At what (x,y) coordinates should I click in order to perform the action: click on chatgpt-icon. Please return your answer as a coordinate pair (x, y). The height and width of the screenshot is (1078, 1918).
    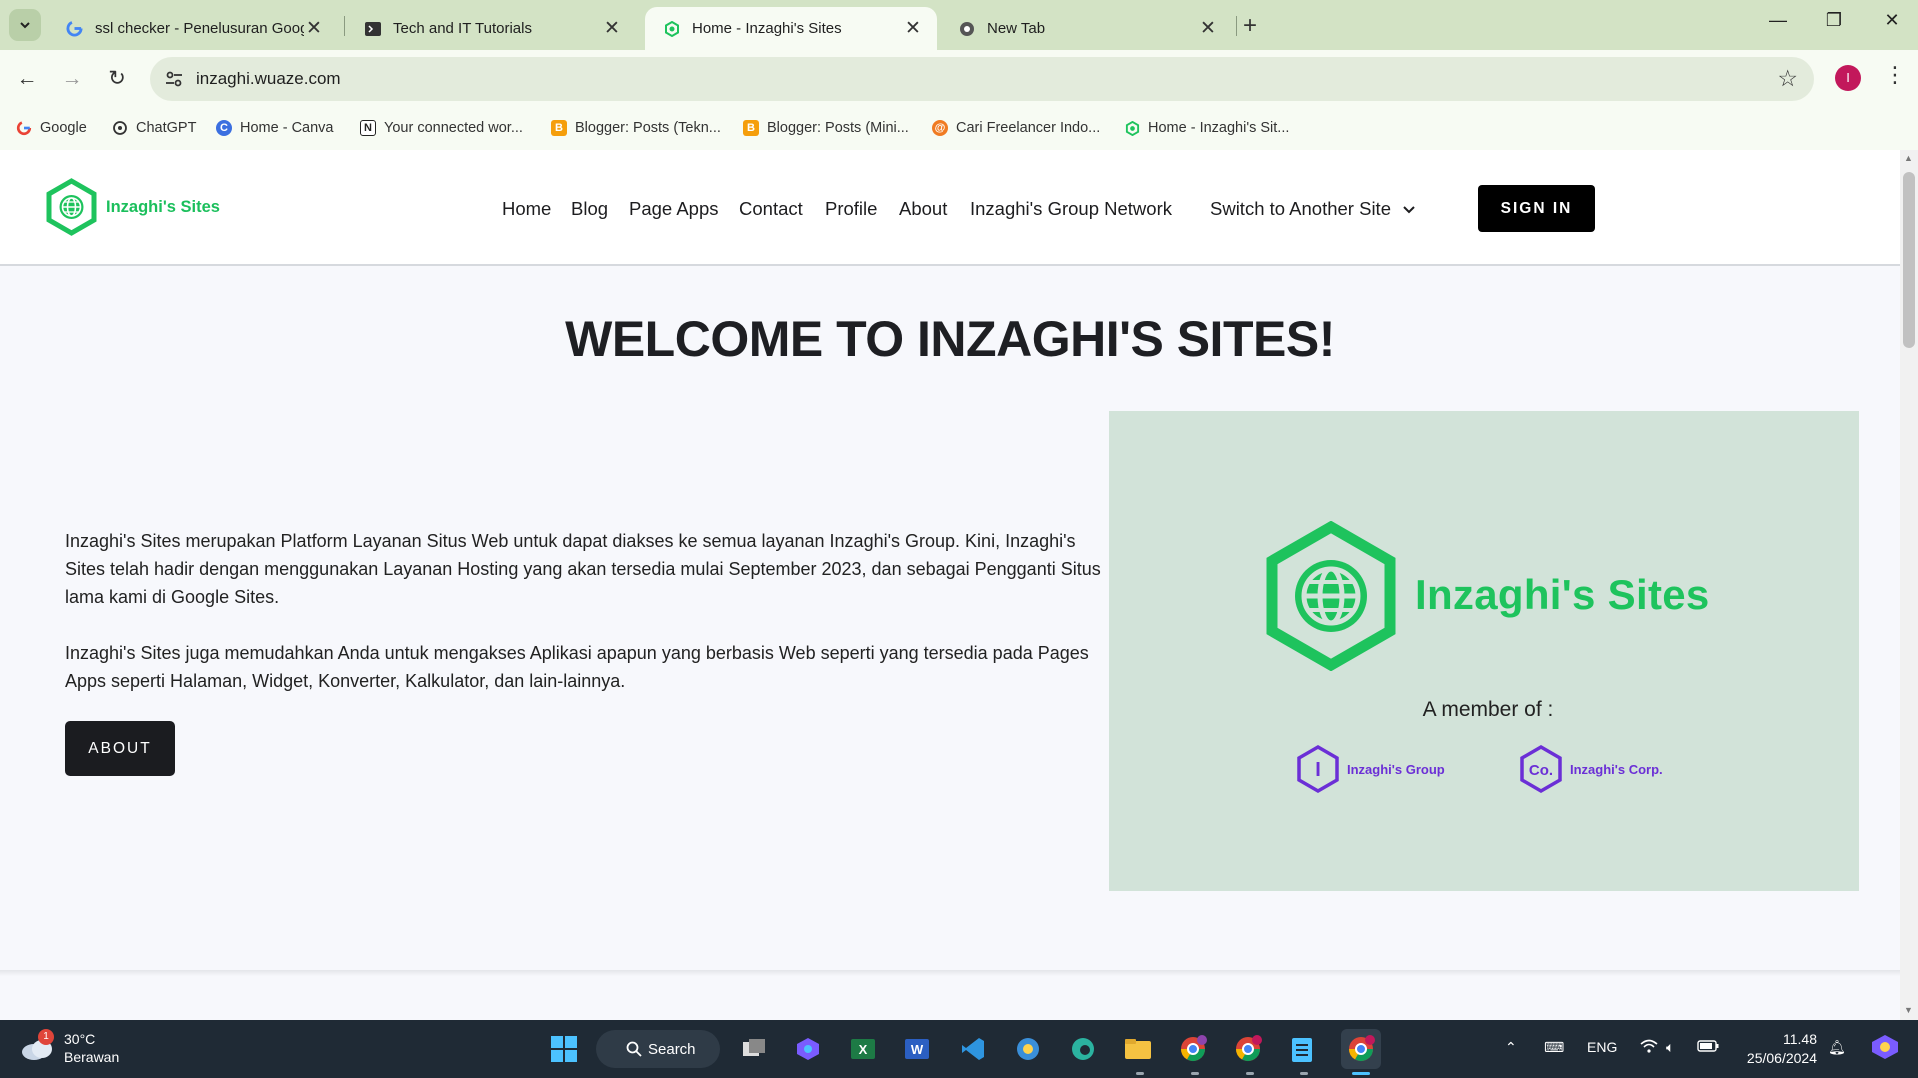
    Looking at the image, I should click on (120, 128).